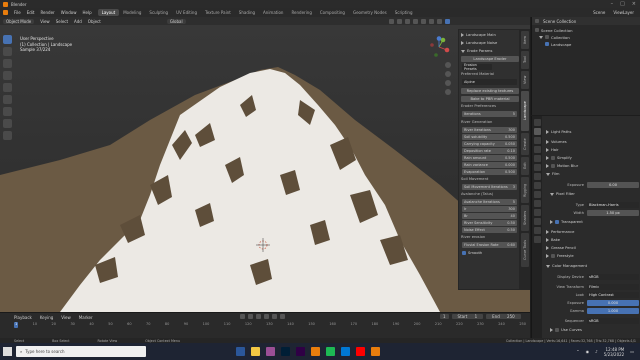 The height and width of the screenshot is (360, 640). What do you see at coordinates (86, 12) in the screenshot?
I see `menu-help: Help` at bounding box center [86, 12].